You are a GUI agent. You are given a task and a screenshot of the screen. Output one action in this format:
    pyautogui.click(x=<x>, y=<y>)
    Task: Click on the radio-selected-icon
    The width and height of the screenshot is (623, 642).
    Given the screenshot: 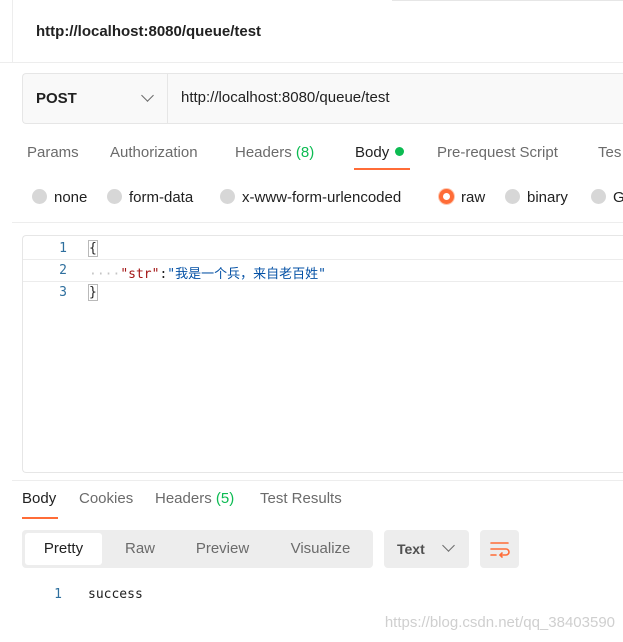 What is the action you would take?
    pyautogui.click(x=446, y=196)
    